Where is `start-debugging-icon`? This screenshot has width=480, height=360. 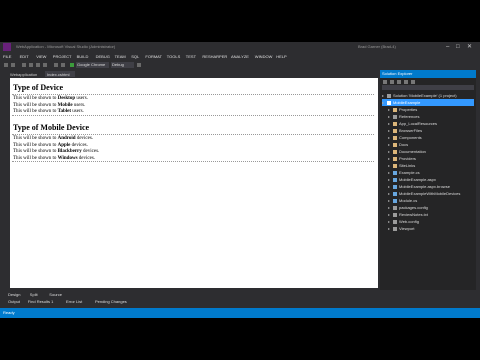
start-debugging-icon is located at coordinates (72, 65).